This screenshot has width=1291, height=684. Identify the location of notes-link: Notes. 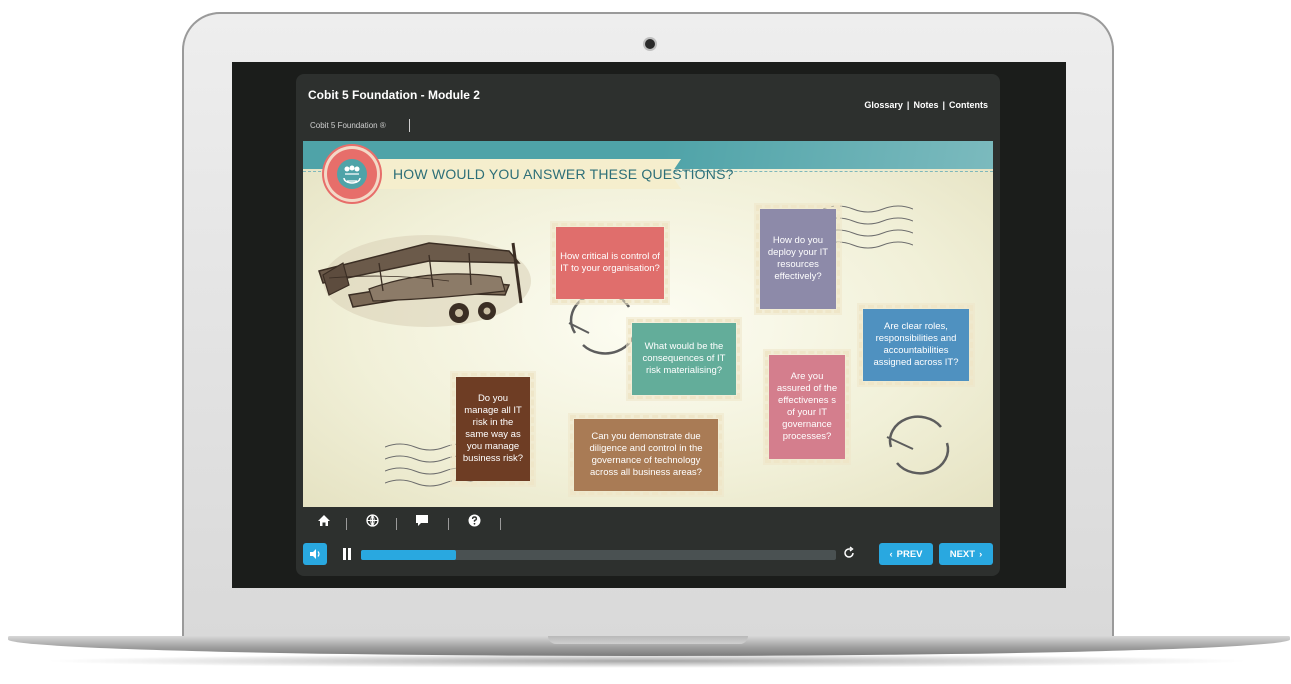
(925, 105).